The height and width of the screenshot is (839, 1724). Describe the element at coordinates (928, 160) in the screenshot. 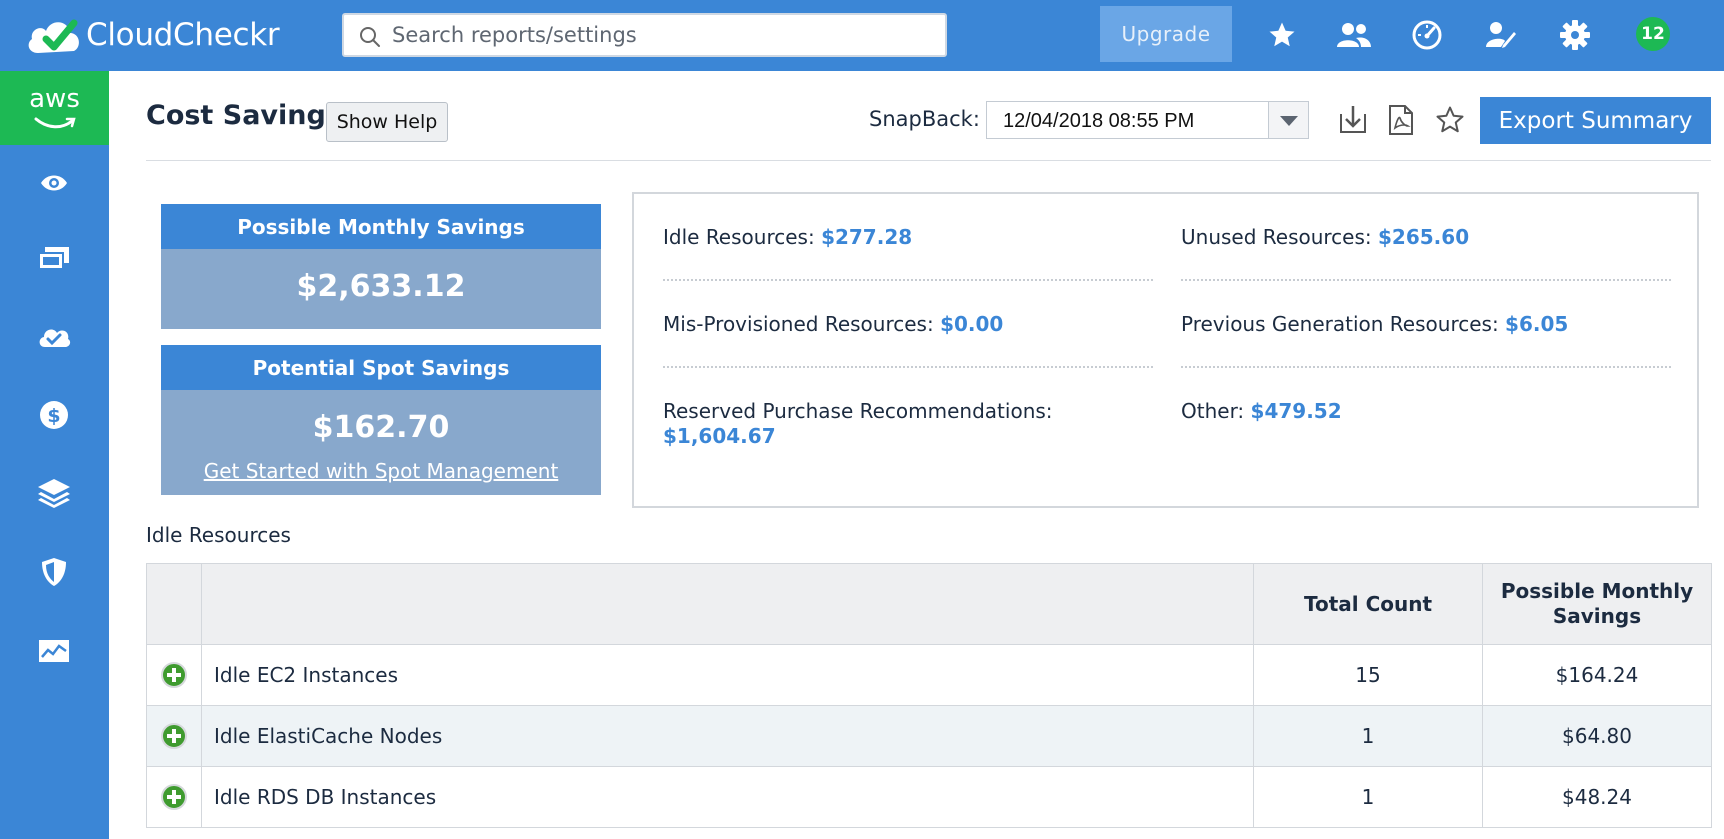

I see `header-divider` at that location.